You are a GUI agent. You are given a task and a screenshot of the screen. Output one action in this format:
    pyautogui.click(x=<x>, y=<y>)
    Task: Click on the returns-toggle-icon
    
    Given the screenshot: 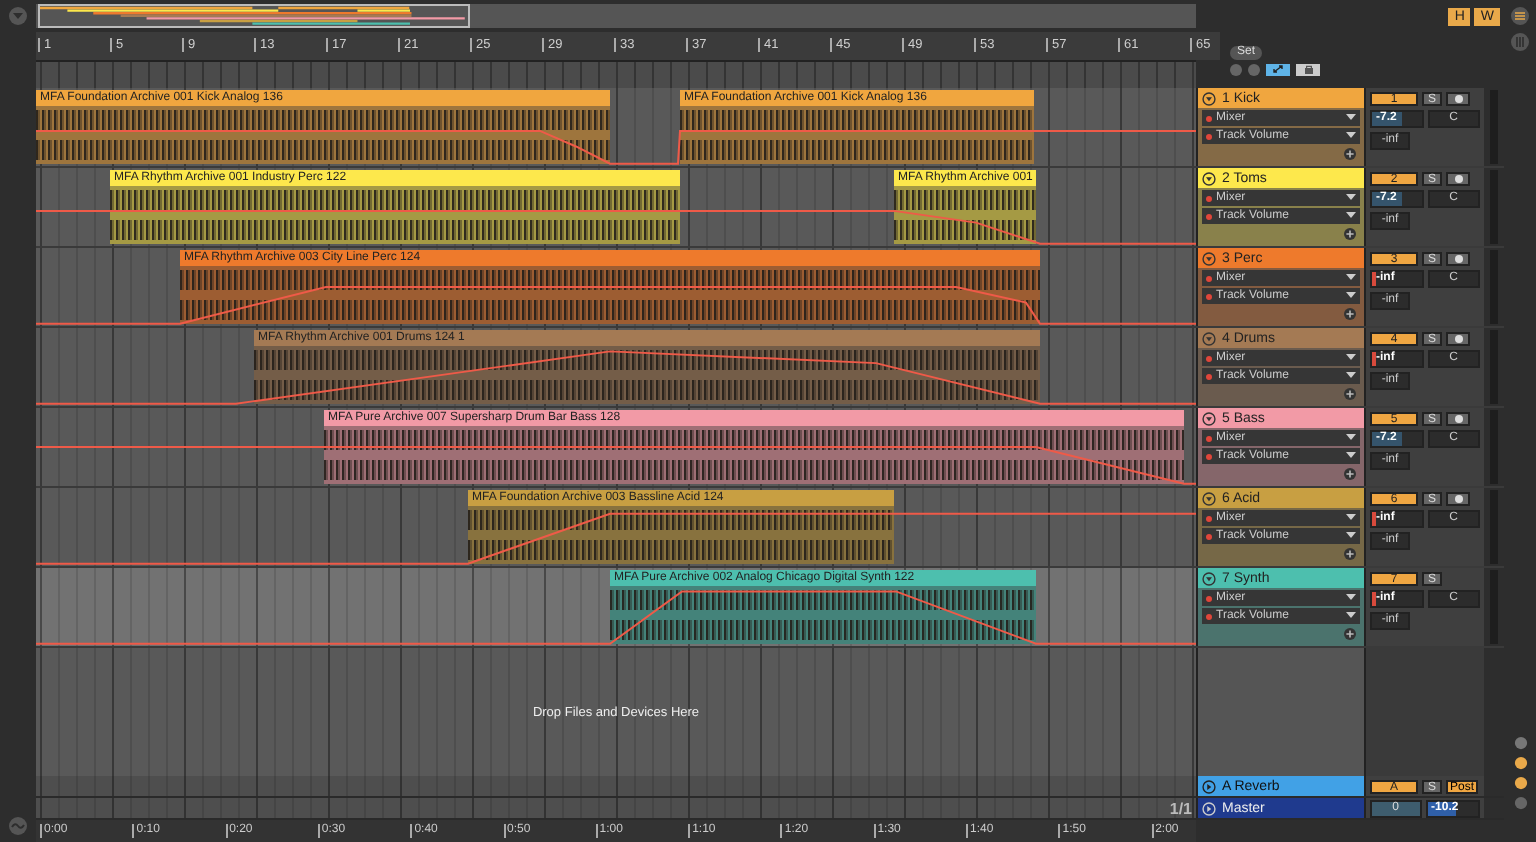 What is the action you would take?
    pyautogui.click(x=1520, y=783)
    